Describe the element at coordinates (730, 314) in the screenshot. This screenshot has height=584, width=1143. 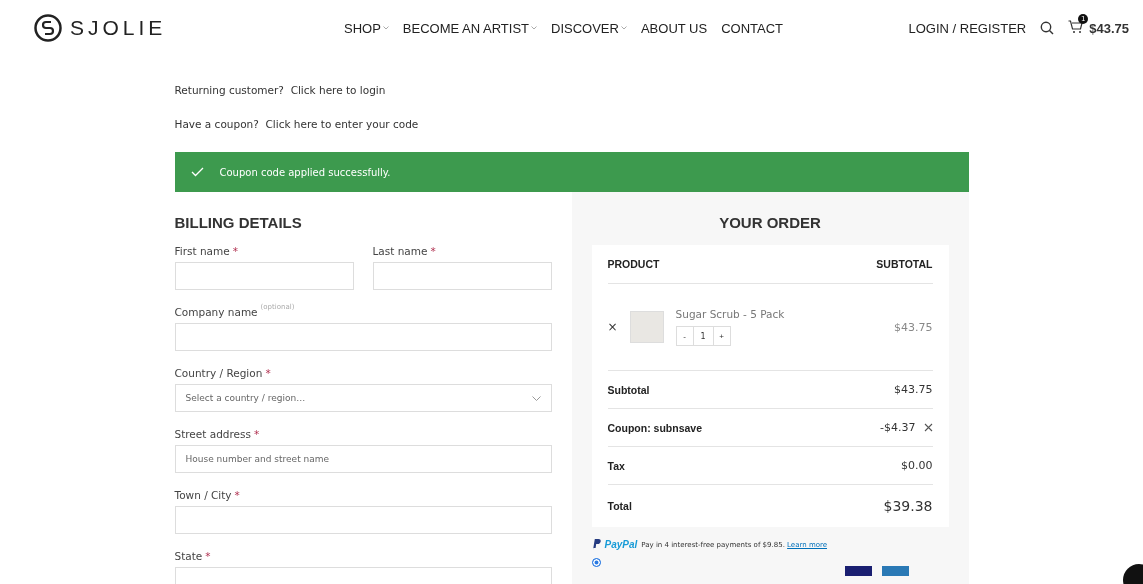
I see `product-name: Sugar Scrub - 5 Pack` at that location.